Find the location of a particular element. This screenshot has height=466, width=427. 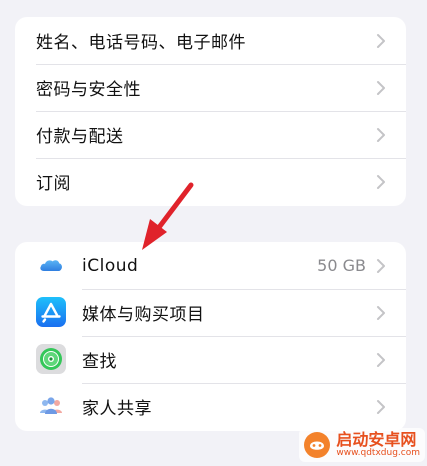

row-label: 姓名、电话号码、电子邮件 is located at coordinates (141, 43).